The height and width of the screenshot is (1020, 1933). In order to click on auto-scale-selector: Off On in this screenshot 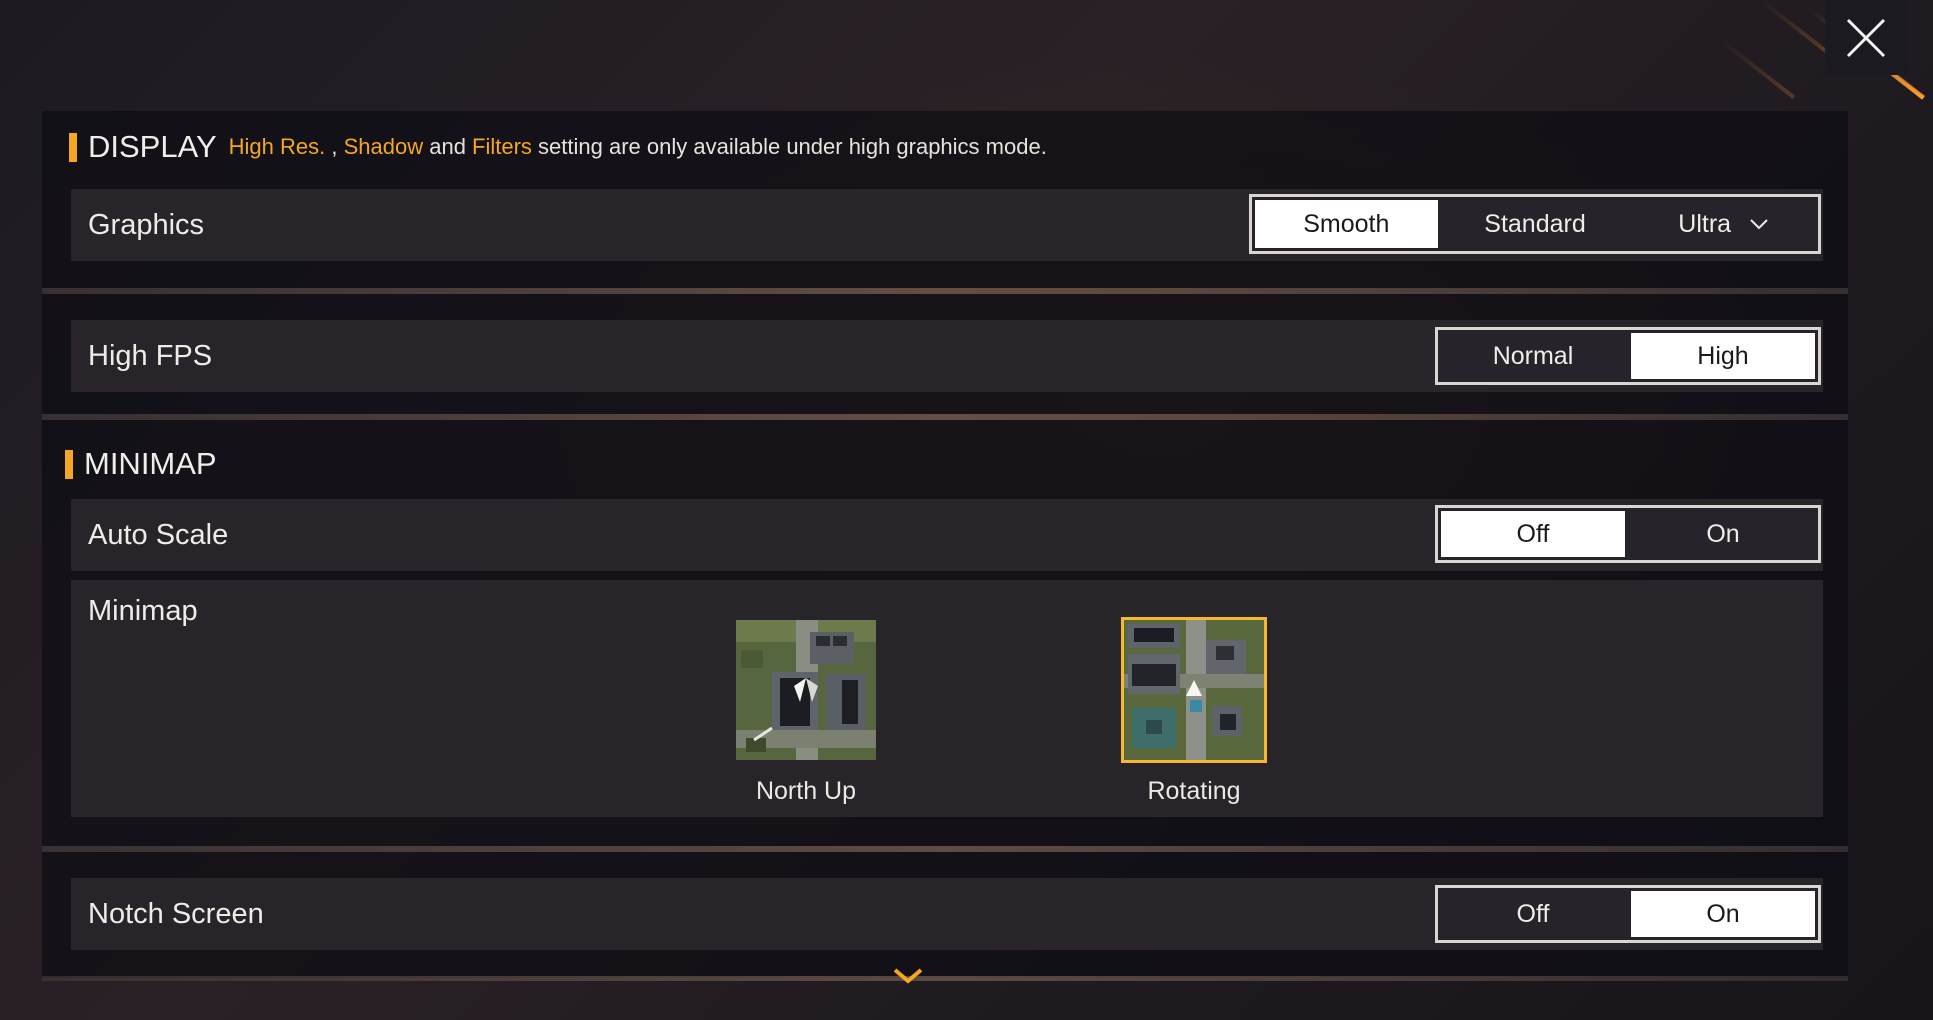, I will do `click(1628, 534)`.